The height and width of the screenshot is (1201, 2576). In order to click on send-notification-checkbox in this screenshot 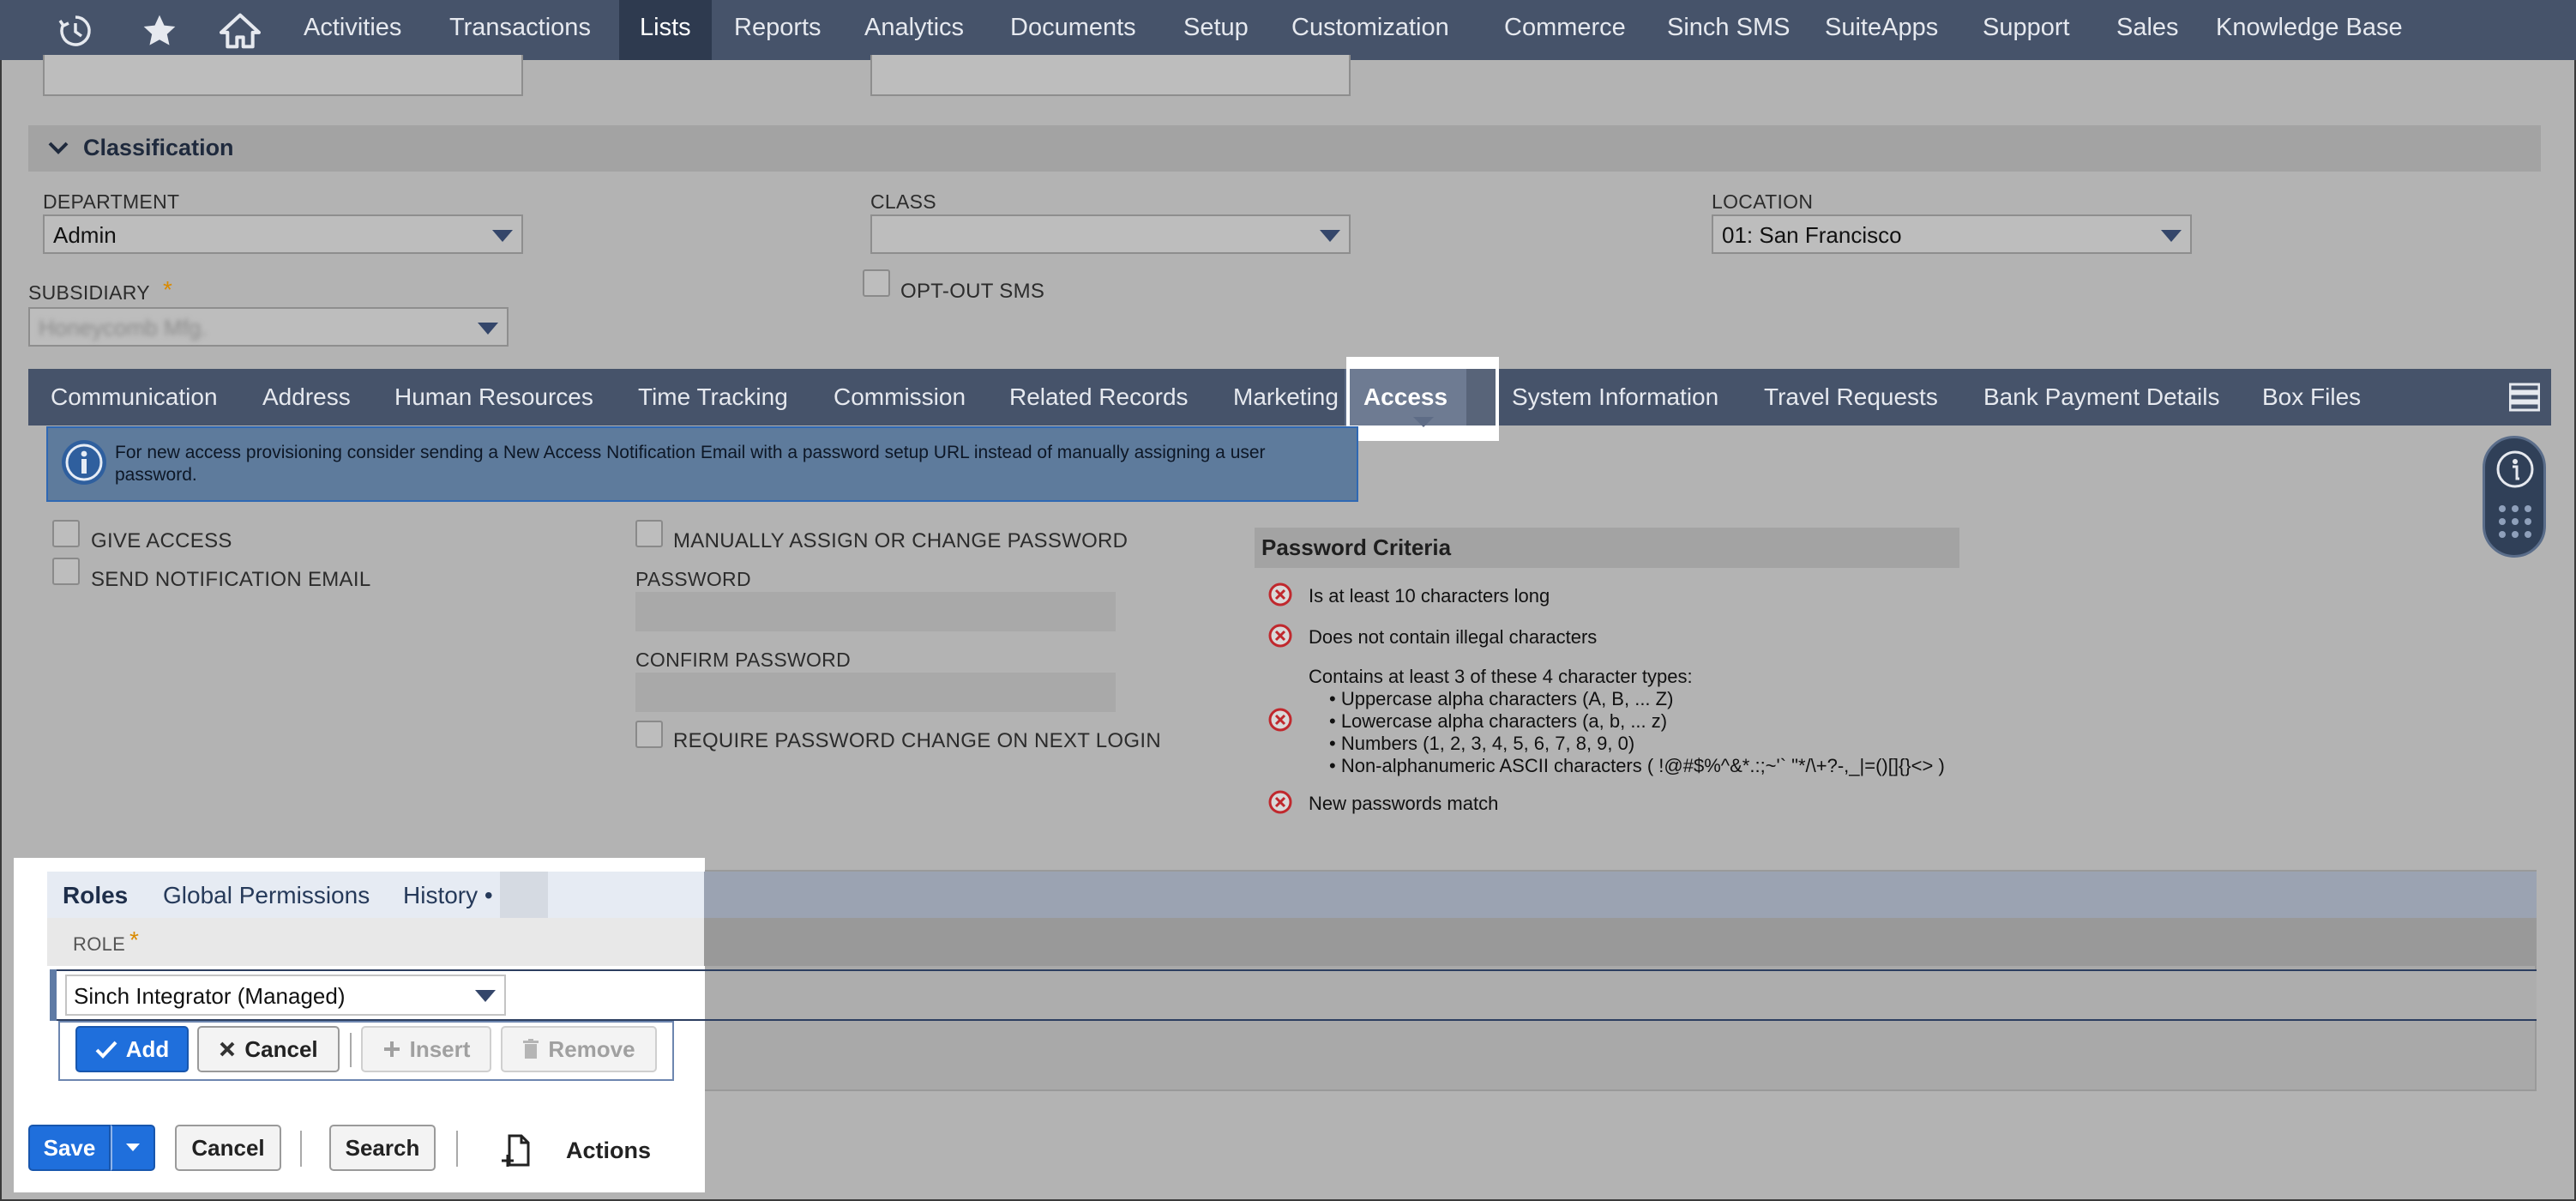, I will do `click(66, 571)`.